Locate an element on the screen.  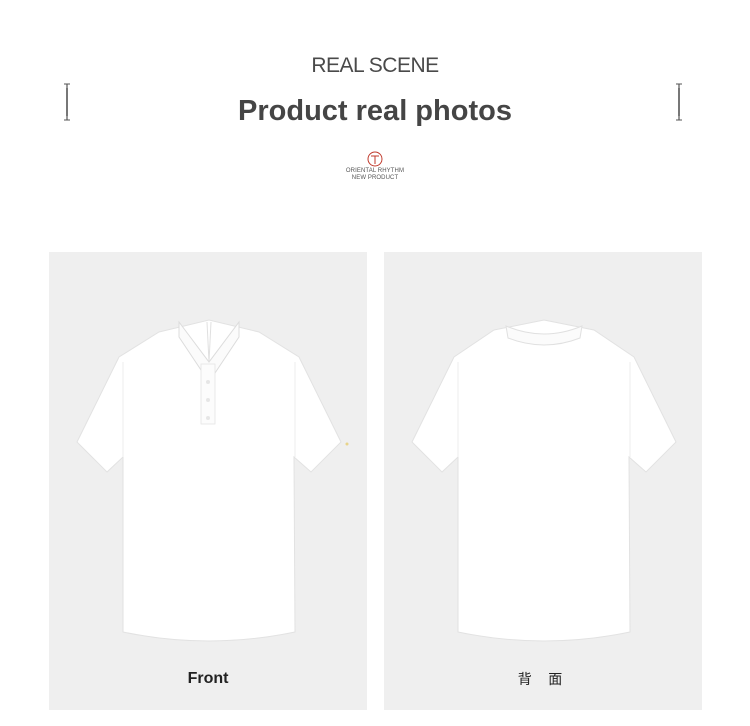
brand-mark: ORIENTAL RHYTHM NEW PRODUCT is located at coordinates (375, 166).